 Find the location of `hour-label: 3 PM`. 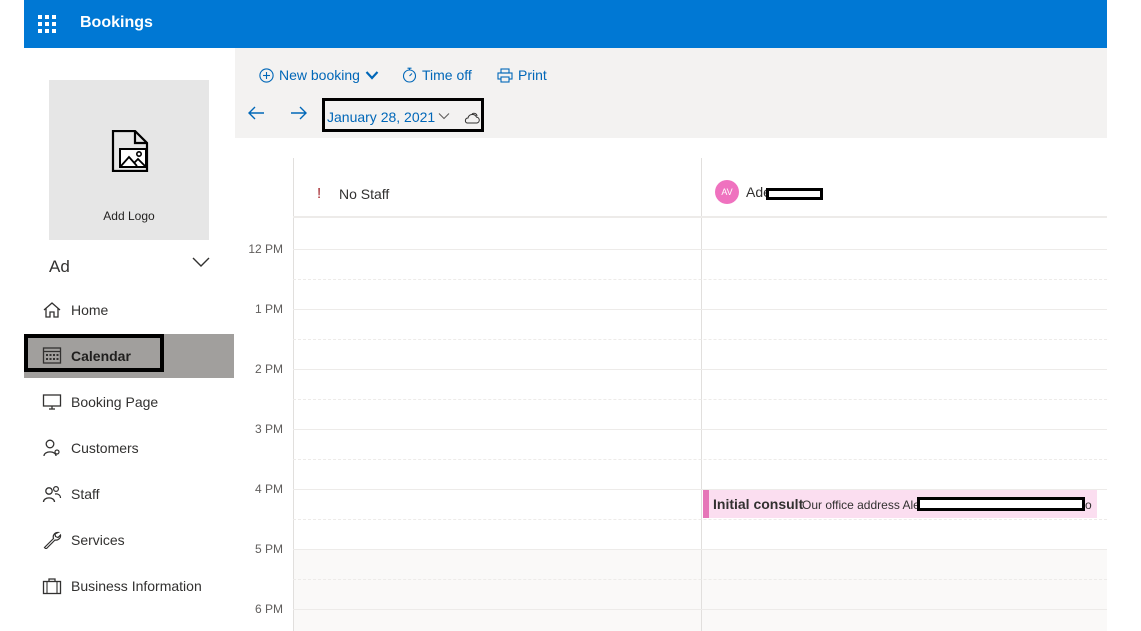

hour-label: 3 PM is located at coordinates (268, 429).